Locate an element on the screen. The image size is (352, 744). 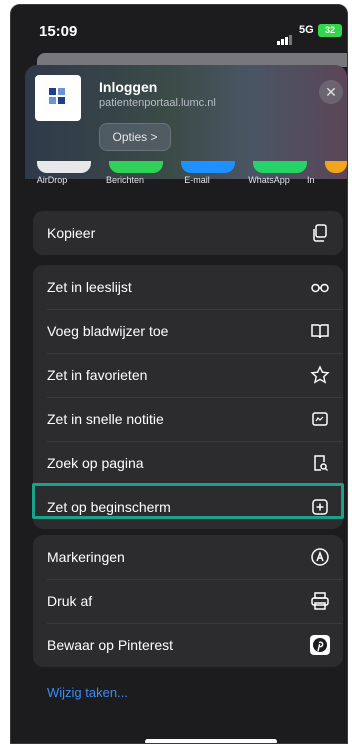
messages-icon is located at coordinates (136, 167).